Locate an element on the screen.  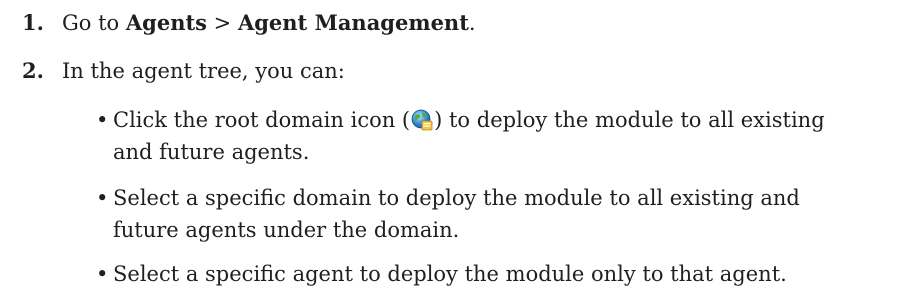
menu-agents: Agents is located at coordinates (166, 22).